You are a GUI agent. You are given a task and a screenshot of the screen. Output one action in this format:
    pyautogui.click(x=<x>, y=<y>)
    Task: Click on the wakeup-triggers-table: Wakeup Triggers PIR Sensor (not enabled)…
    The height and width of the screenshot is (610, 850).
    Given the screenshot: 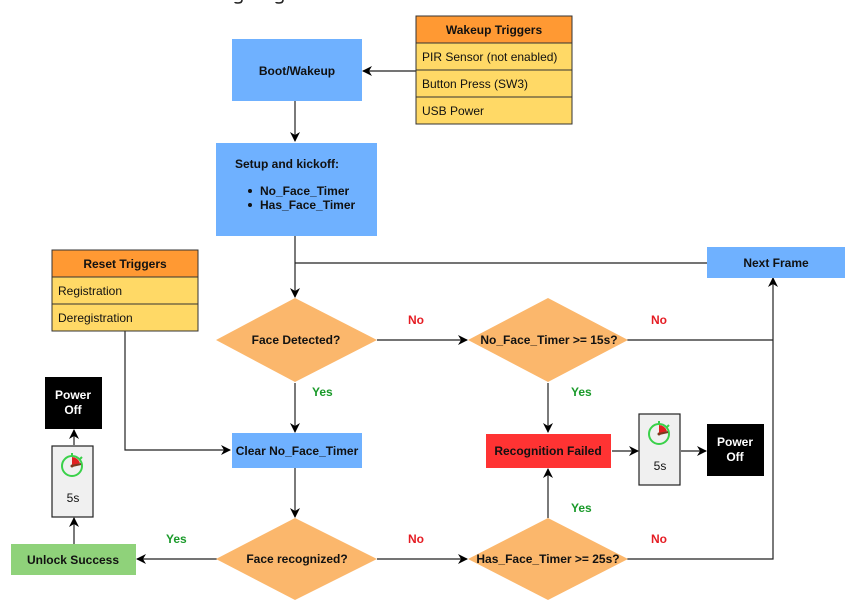 What is the action you would take?
    pyautogui.click(x=494, y=70)
    